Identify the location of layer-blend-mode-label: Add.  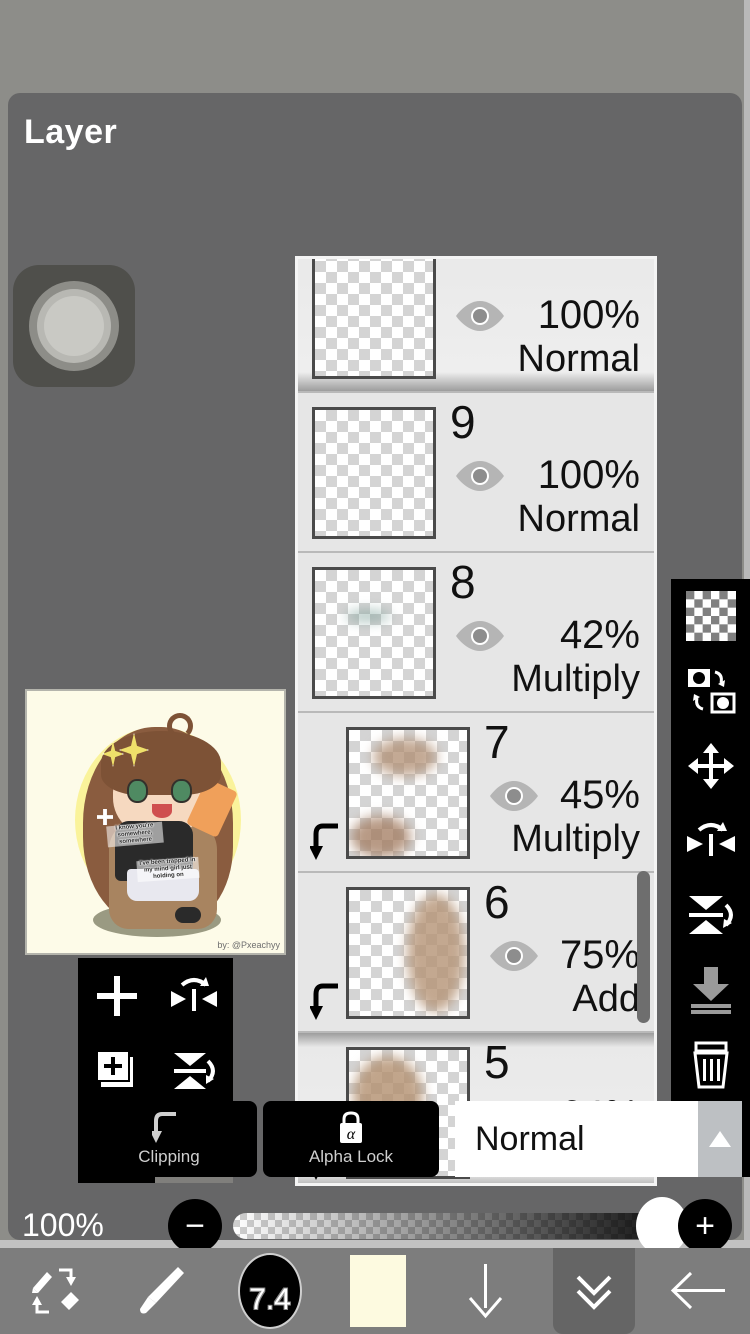
(606, 999).